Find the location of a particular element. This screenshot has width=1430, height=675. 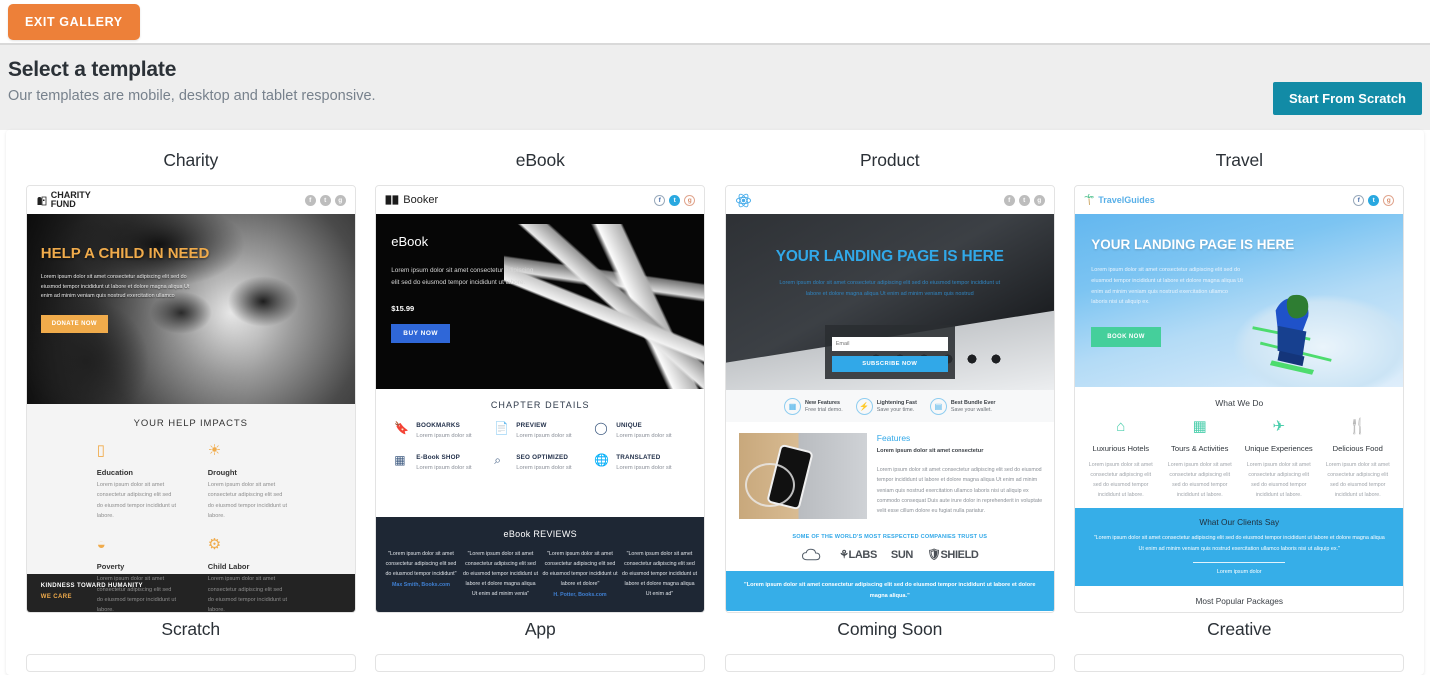

ebook-feature: ▦ E-Book SHOP Lorem ipsum dolor sit is located at coordinates (444, 463).